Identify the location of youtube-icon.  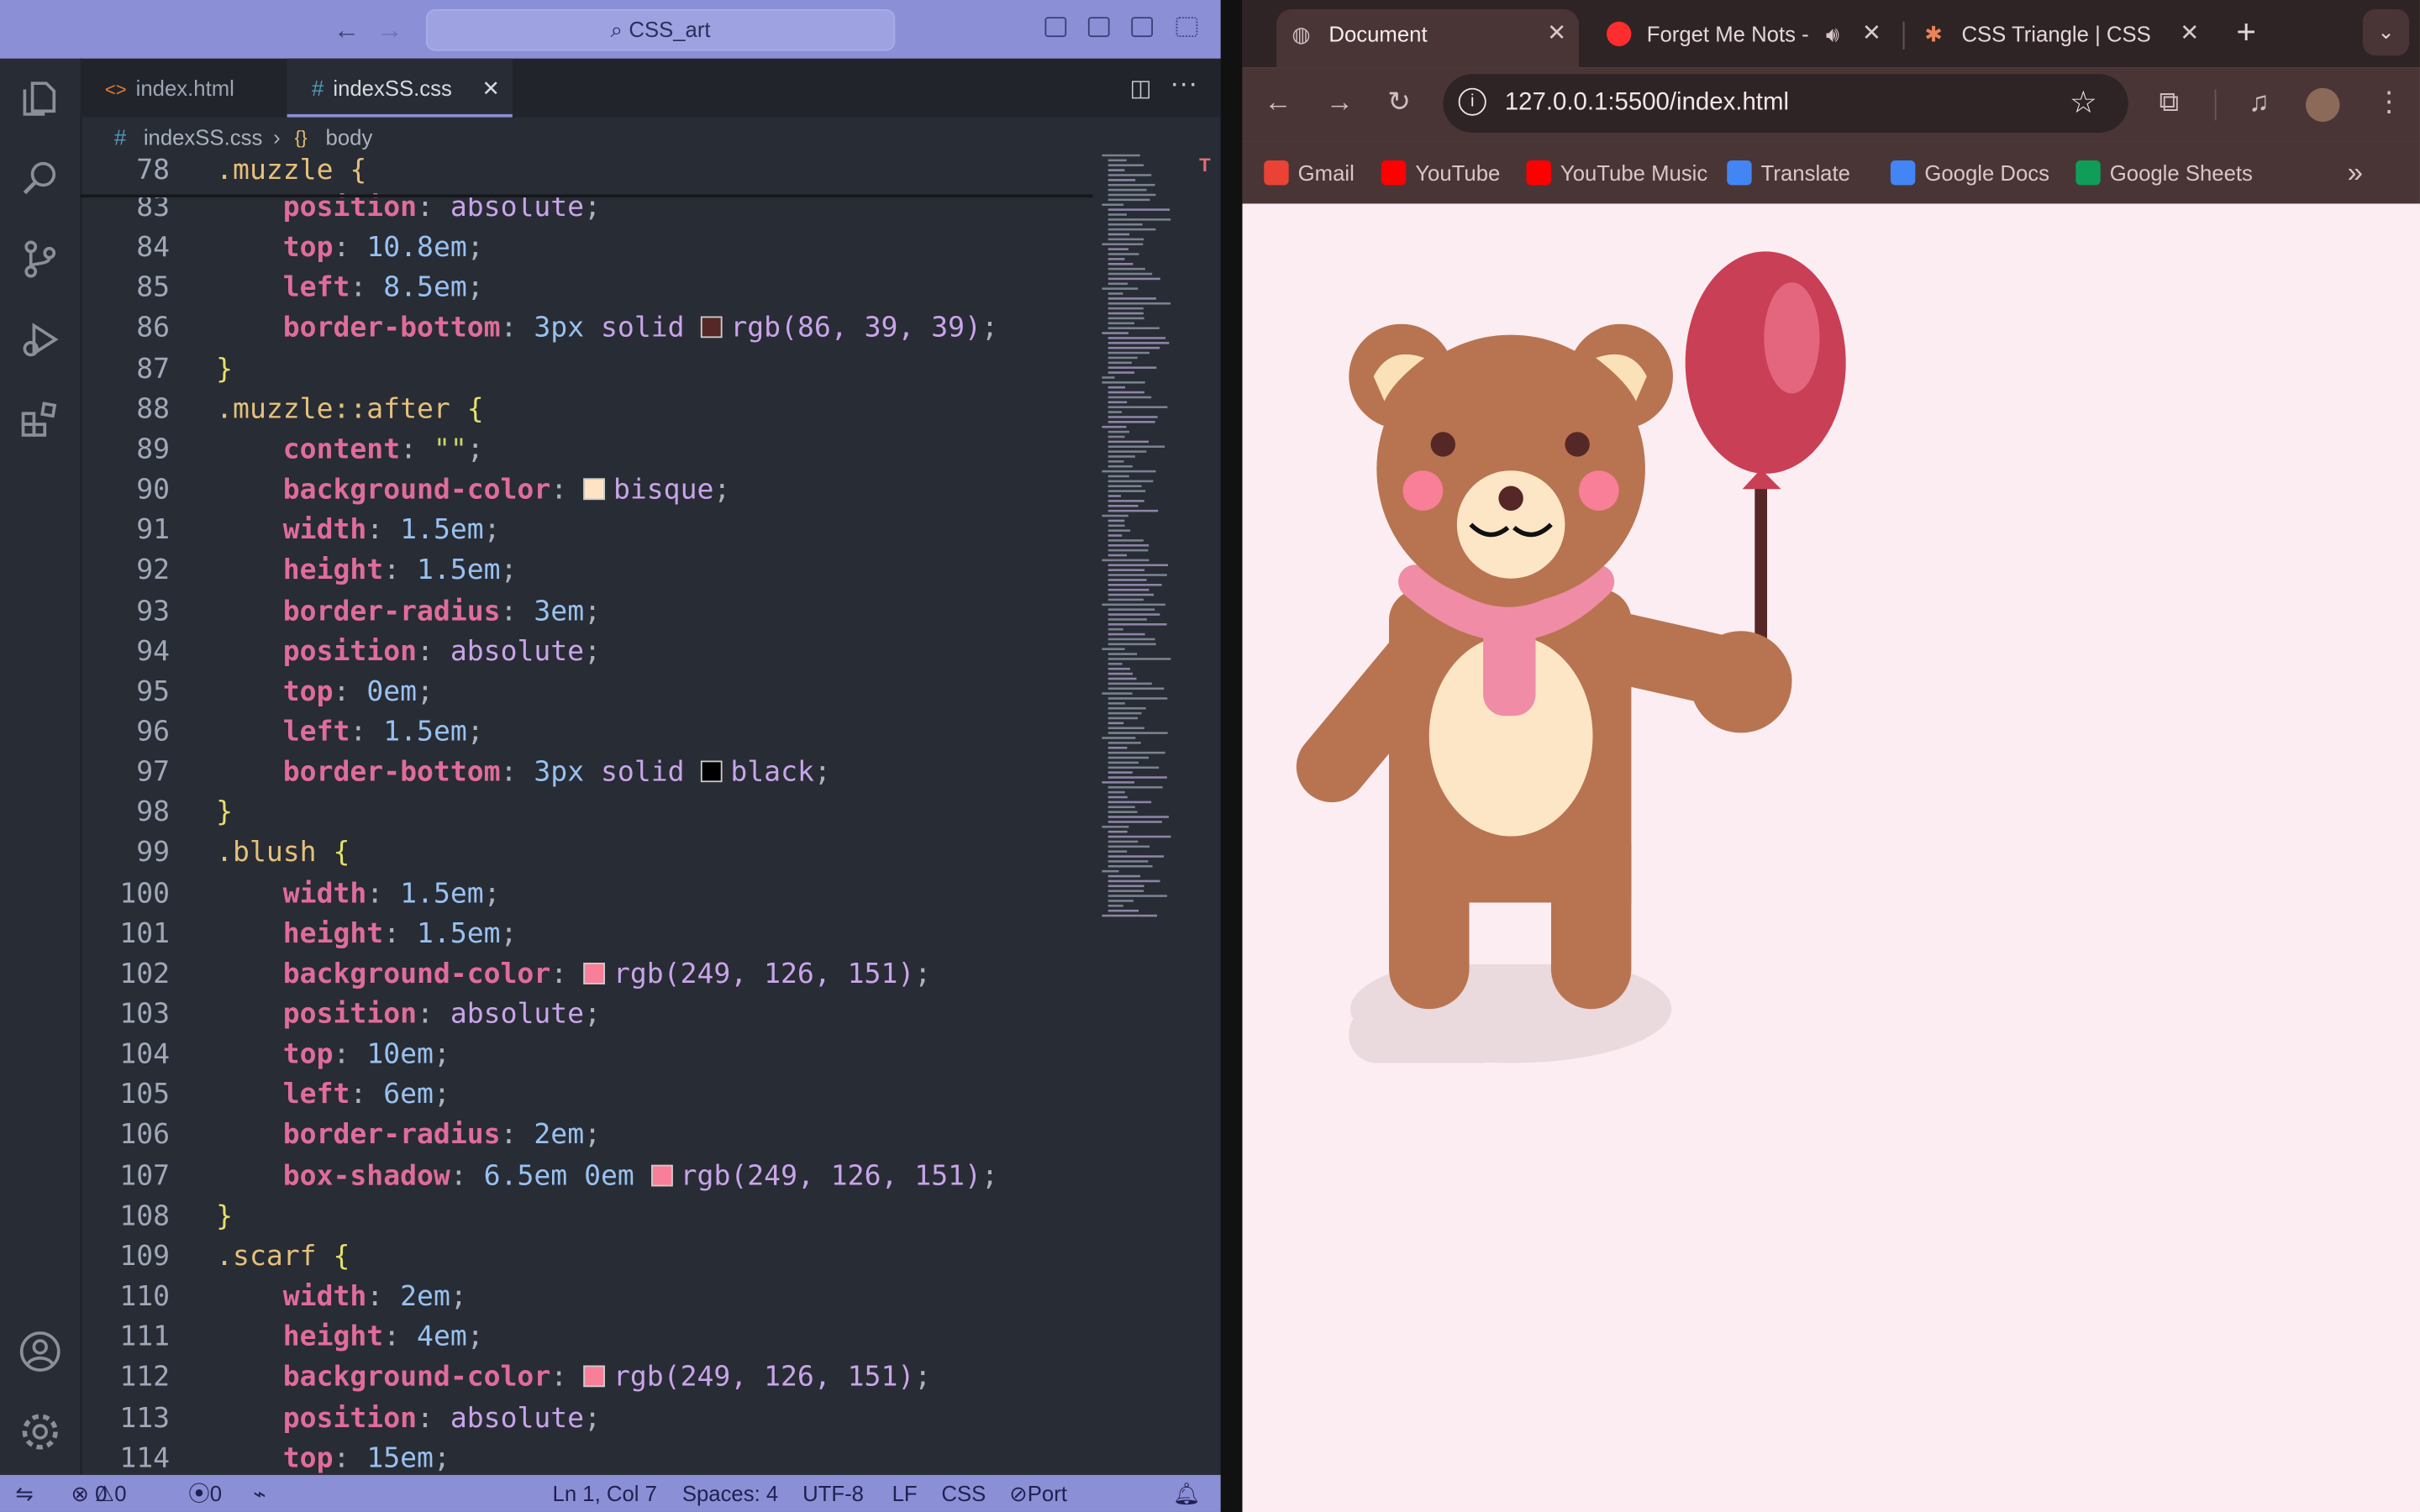
(1394, 173).